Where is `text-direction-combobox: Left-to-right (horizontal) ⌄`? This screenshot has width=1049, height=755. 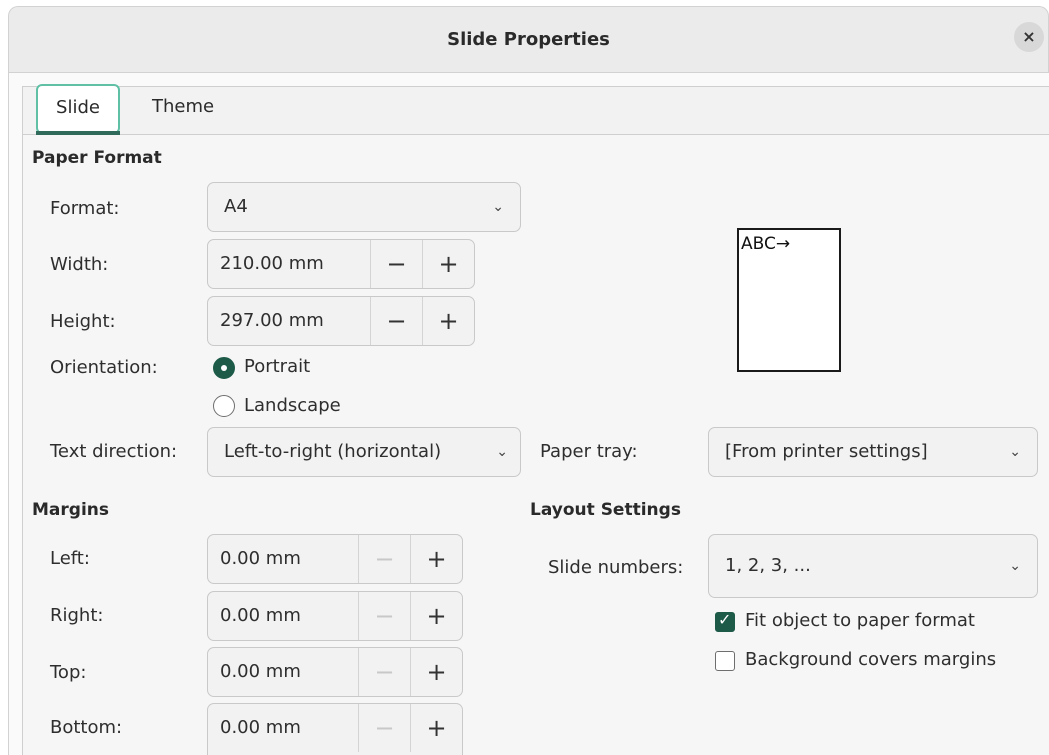
text-direction-combobox: Left-to-right (horizontal) ⌄ is located at coordinates (364, 452).